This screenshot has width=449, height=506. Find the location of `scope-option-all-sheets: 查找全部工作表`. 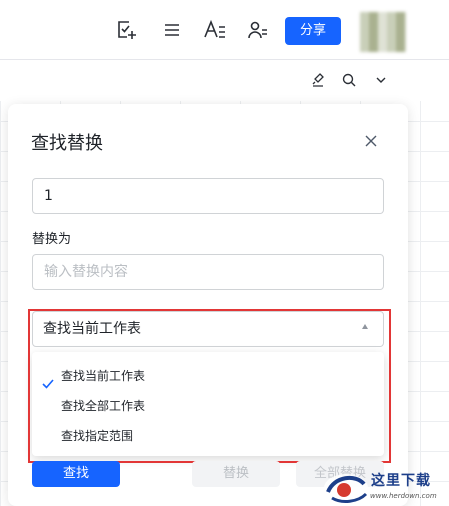

scope-option-all-sheets: 查找全部工作表 is located at coordinates (208, 406).